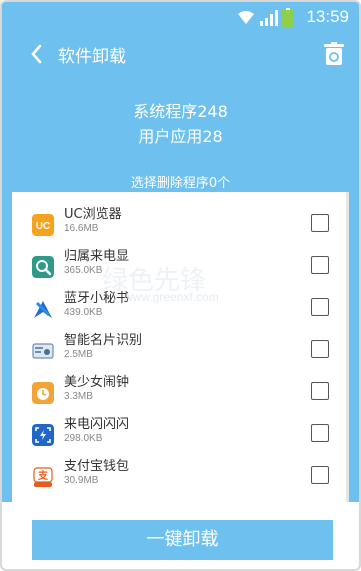 Image resolution: width=361 pixels, height=571 pixels. I want to click on status-time: 13:59, so click(327, 16).